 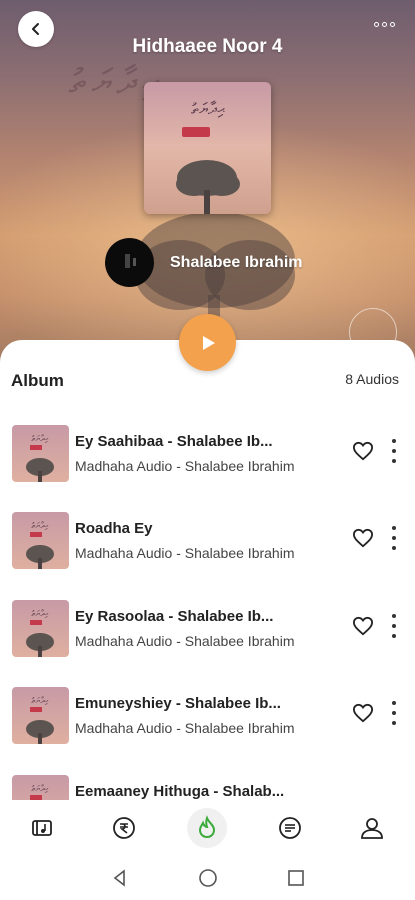 What do you see at coordinates (207, 148) in the screenshot?
I see `album-cover: ޙިދާޔަތު` at bounding box center [207, 148].